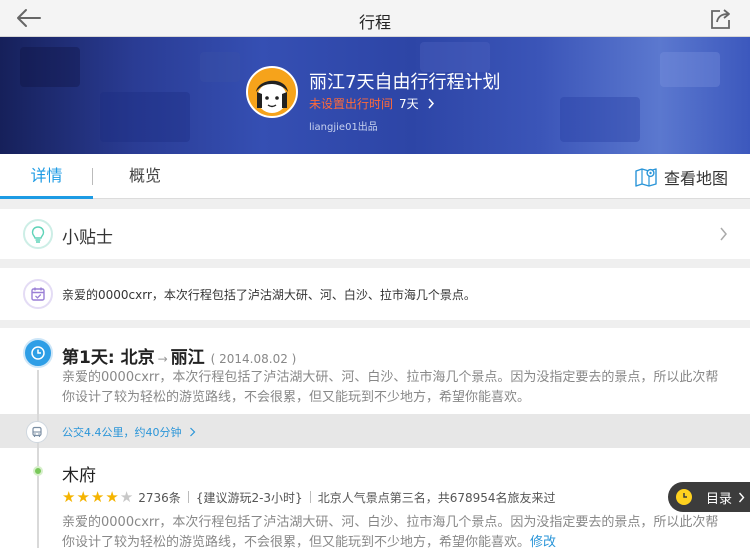  Describe the element at coordinates (38, 471) in the screenshot. I see `timeline-dot` at that location.